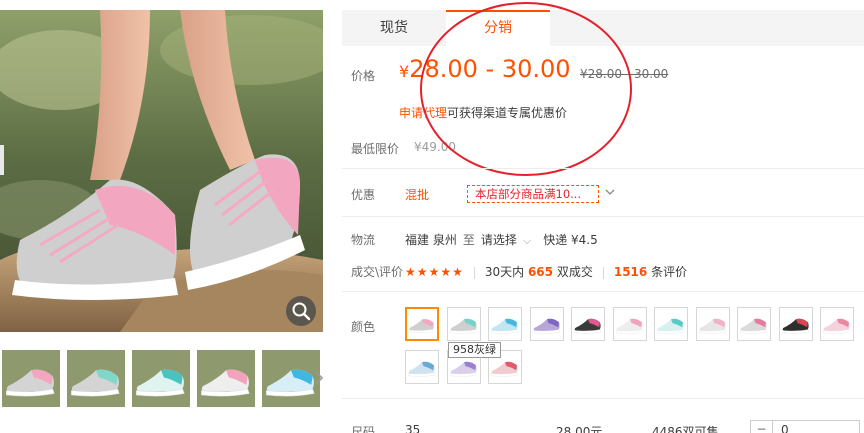 Image resolution: width=864 pixels, height=433 pixels. What do you see at coordinates (671, 324) in the screenshot?
I see `color-swatch-mint` at bounding box center [671, 324].